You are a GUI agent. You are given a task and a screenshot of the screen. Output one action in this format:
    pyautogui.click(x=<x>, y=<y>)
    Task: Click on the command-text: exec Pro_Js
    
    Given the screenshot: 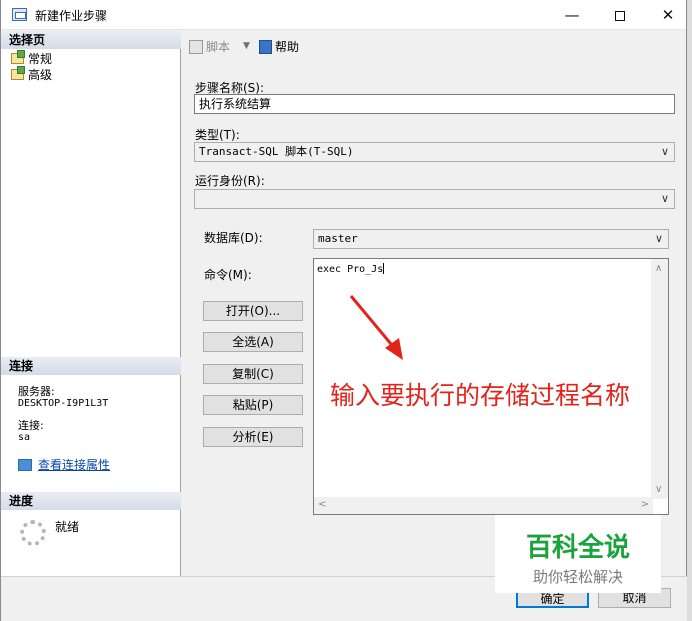 What is the action you would take?
    pyautogui.click(x=351, y=269)
    